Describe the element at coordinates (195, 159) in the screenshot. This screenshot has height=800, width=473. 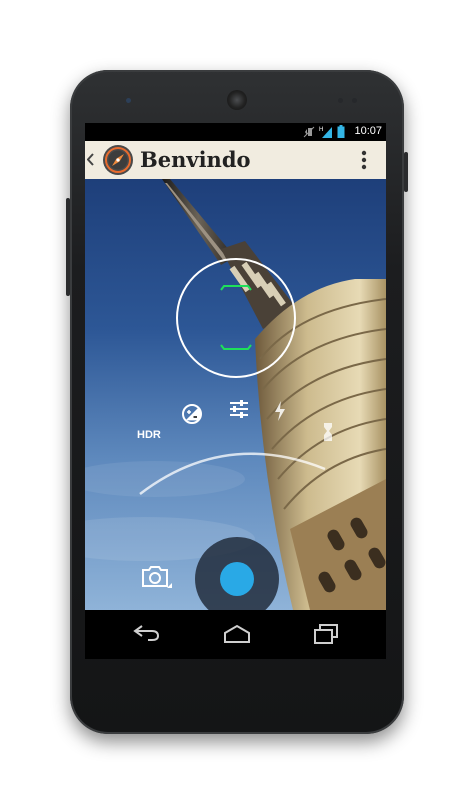
I see `app-title: Benvindo` at that location.